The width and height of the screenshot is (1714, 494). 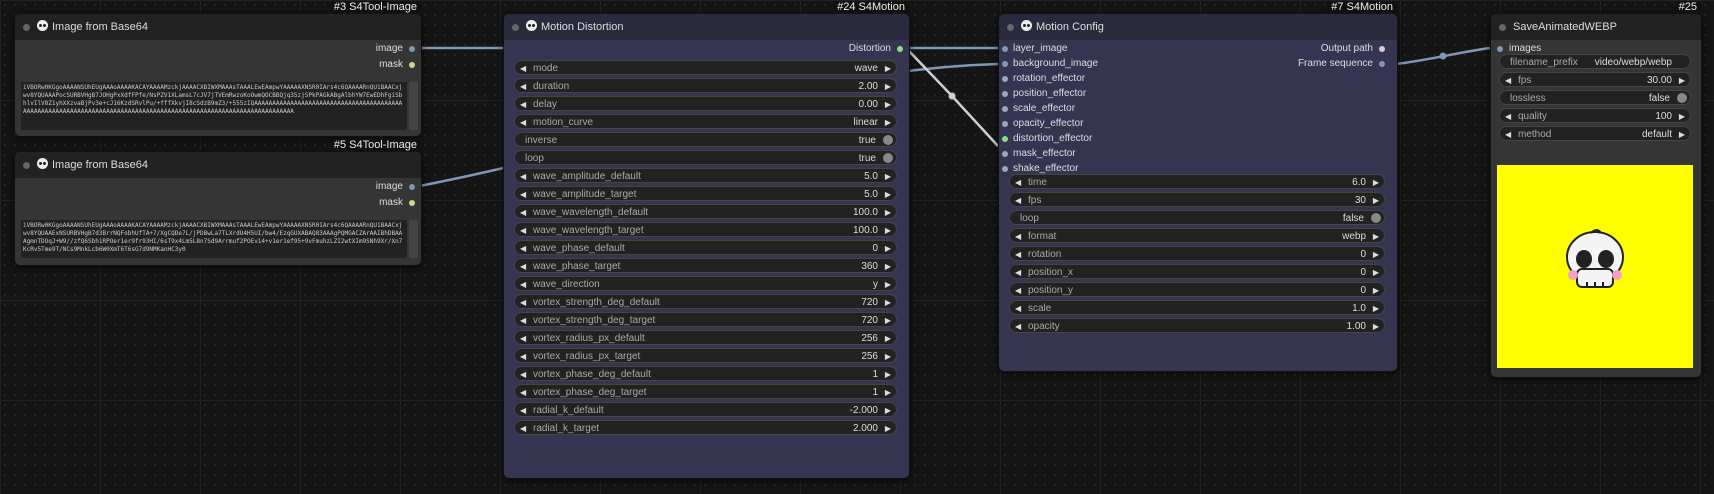 What do you see at coordinates (1039, 154) in the screenshot?
I see `input-mask-effector: mask_effector` at bounding box center [1039, 154].